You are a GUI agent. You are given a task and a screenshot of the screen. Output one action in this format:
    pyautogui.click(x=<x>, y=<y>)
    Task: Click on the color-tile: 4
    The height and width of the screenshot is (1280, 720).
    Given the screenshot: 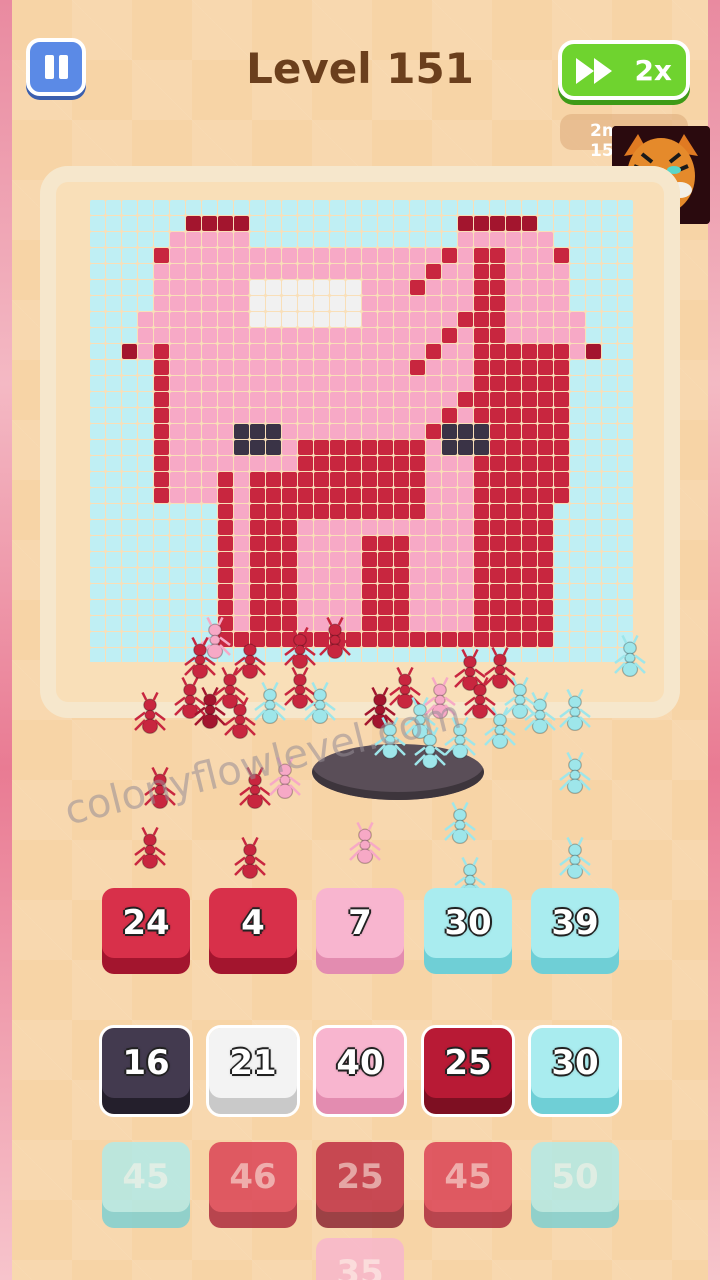 What is the action you would take?
    pyautogui.click(x=253, y=931)
    